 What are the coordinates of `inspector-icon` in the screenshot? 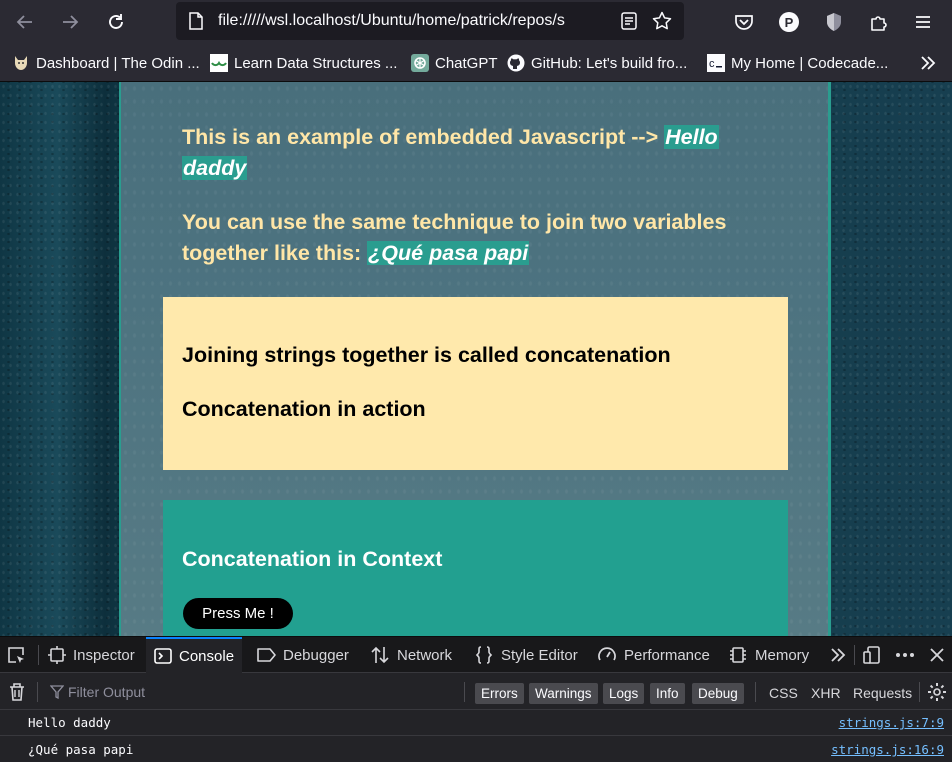 It's located at (57, 655).